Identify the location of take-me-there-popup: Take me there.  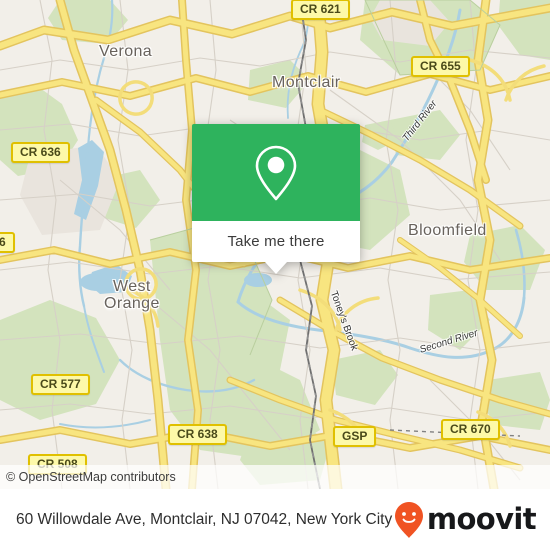
(276, 199).